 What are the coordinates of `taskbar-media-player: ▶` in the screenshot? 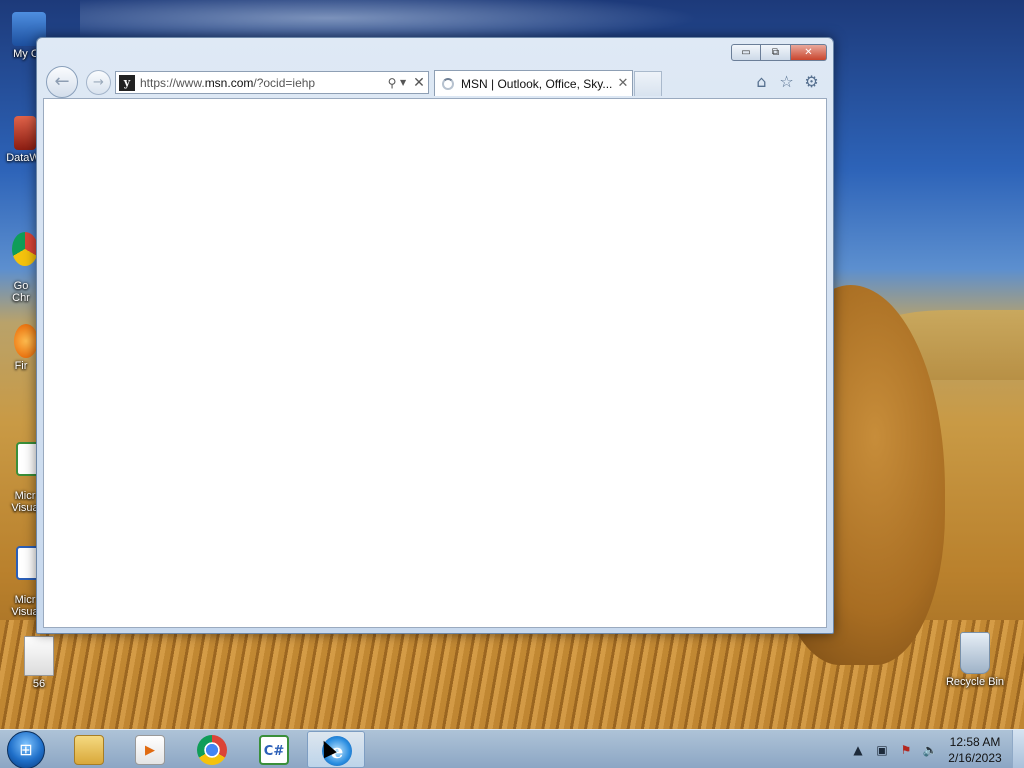 It's located at (150, 749).